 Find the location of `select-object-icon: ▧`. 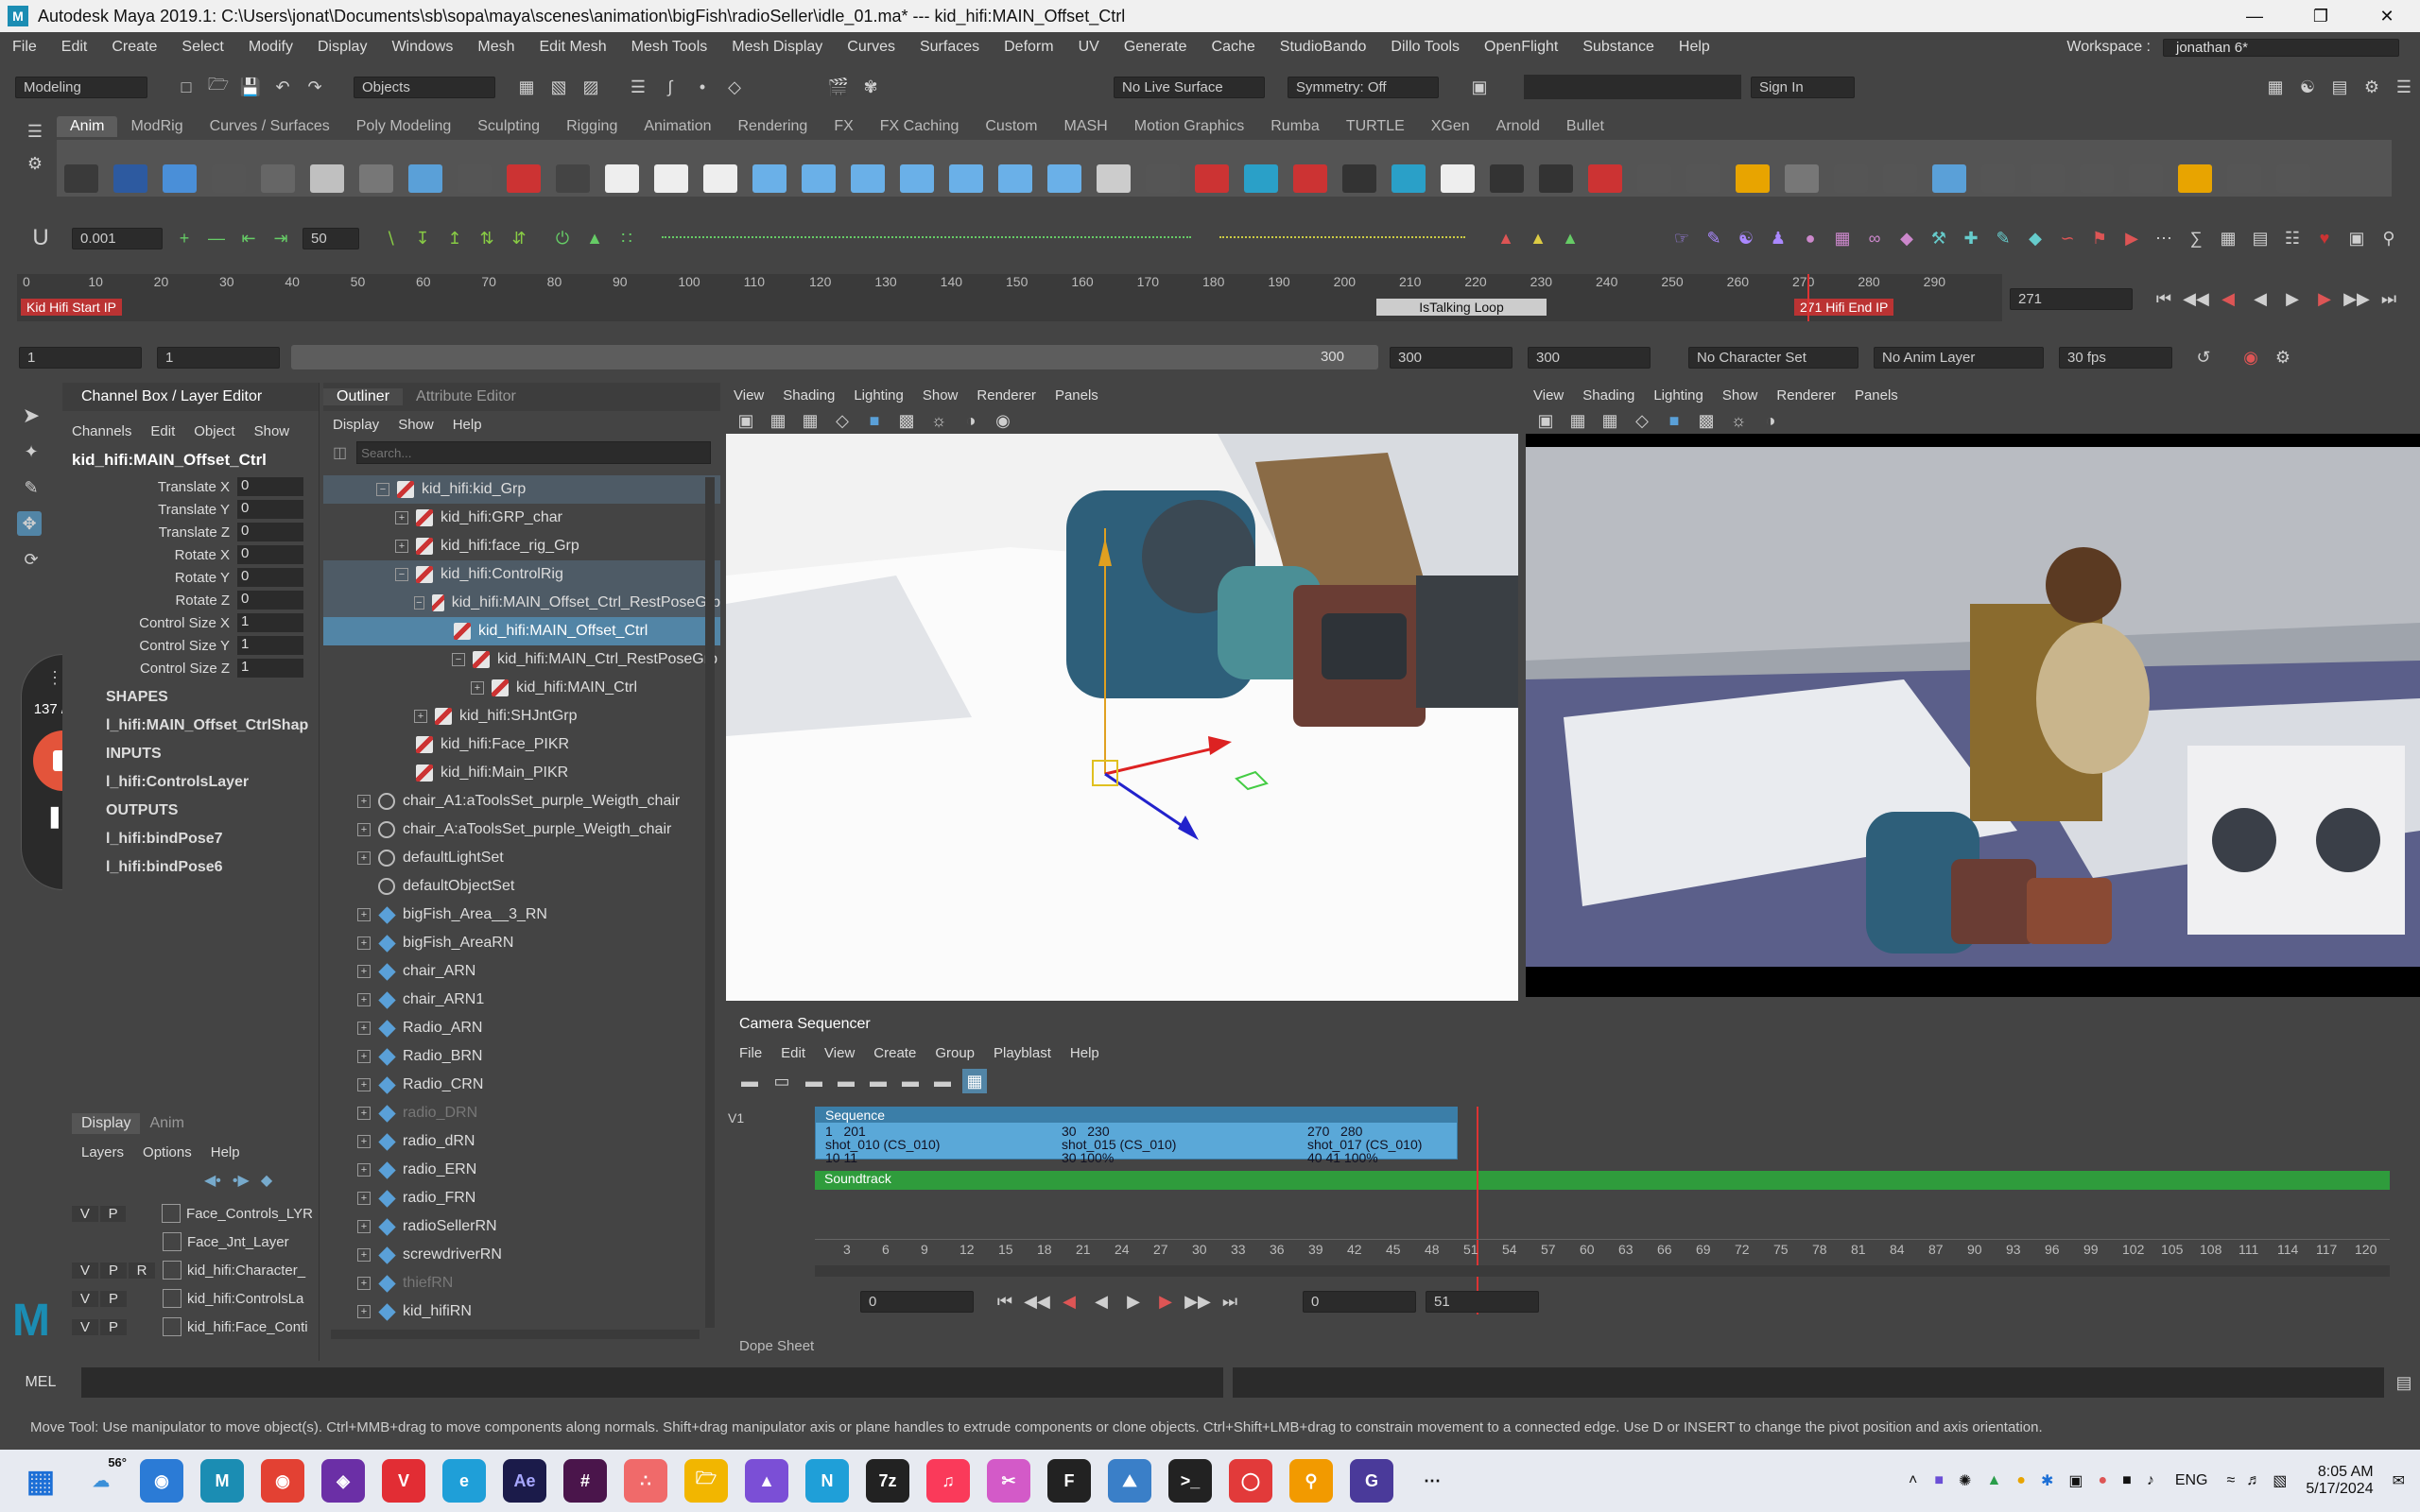

select-object-icon: ▧ is located at coordinates (558, 87).